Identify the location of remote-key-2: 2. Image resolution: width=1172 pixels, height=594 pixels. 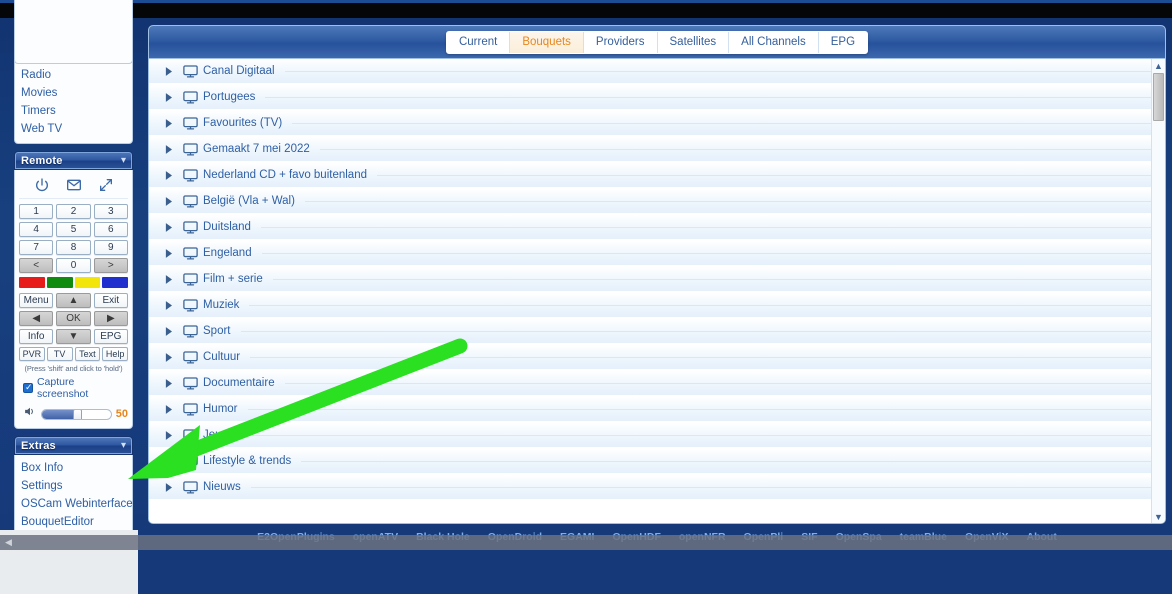
(73, 211).